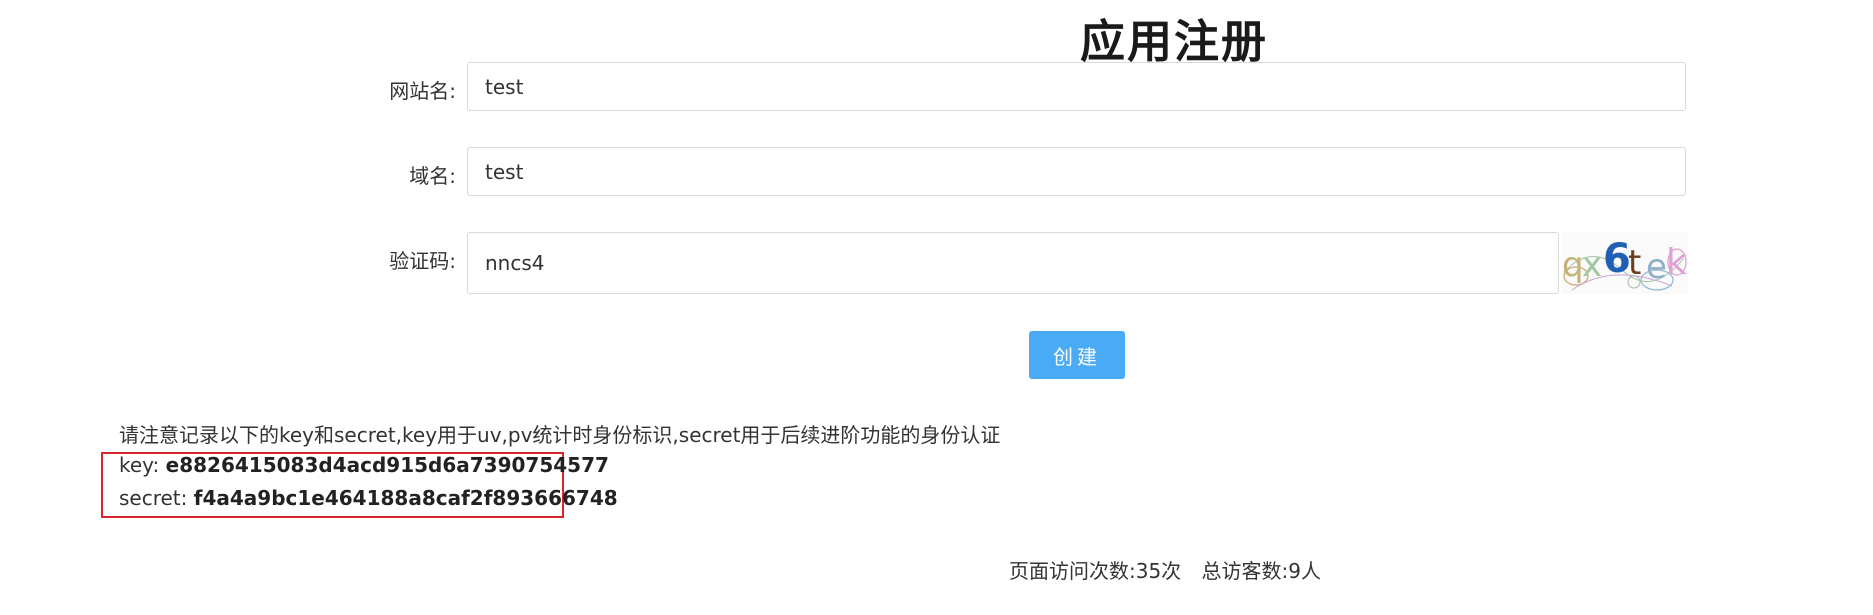 This screenshot has height=615, width=1873. I want to click on captcha-char-1: q, so click(1573, 265).